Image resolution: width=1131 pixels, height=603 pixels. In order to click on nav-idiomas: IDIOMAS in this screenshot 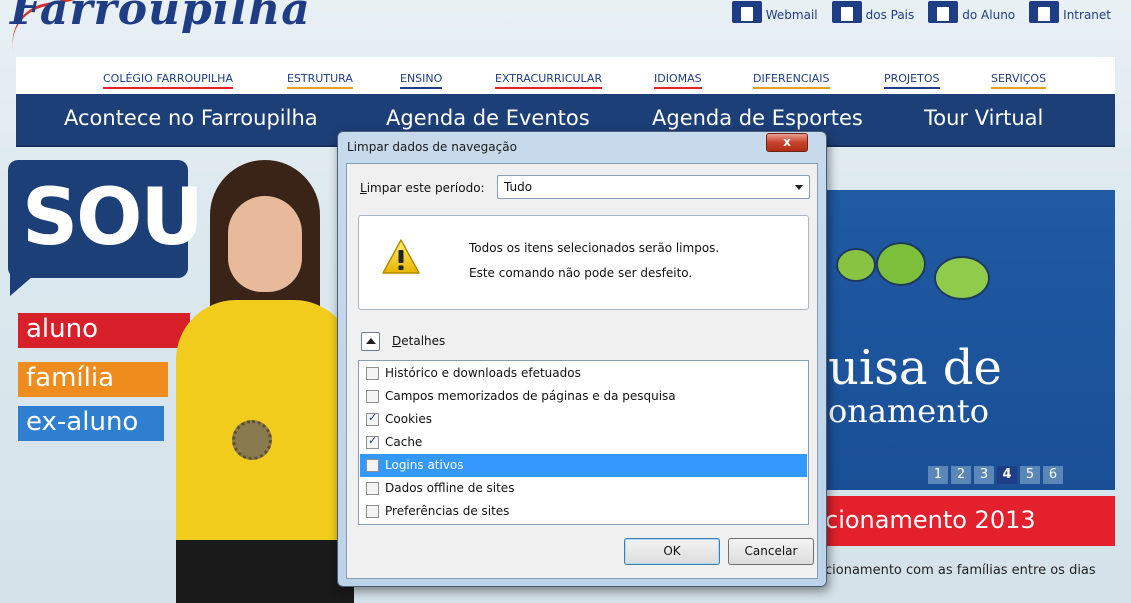, I will do `click(678, 80)`.